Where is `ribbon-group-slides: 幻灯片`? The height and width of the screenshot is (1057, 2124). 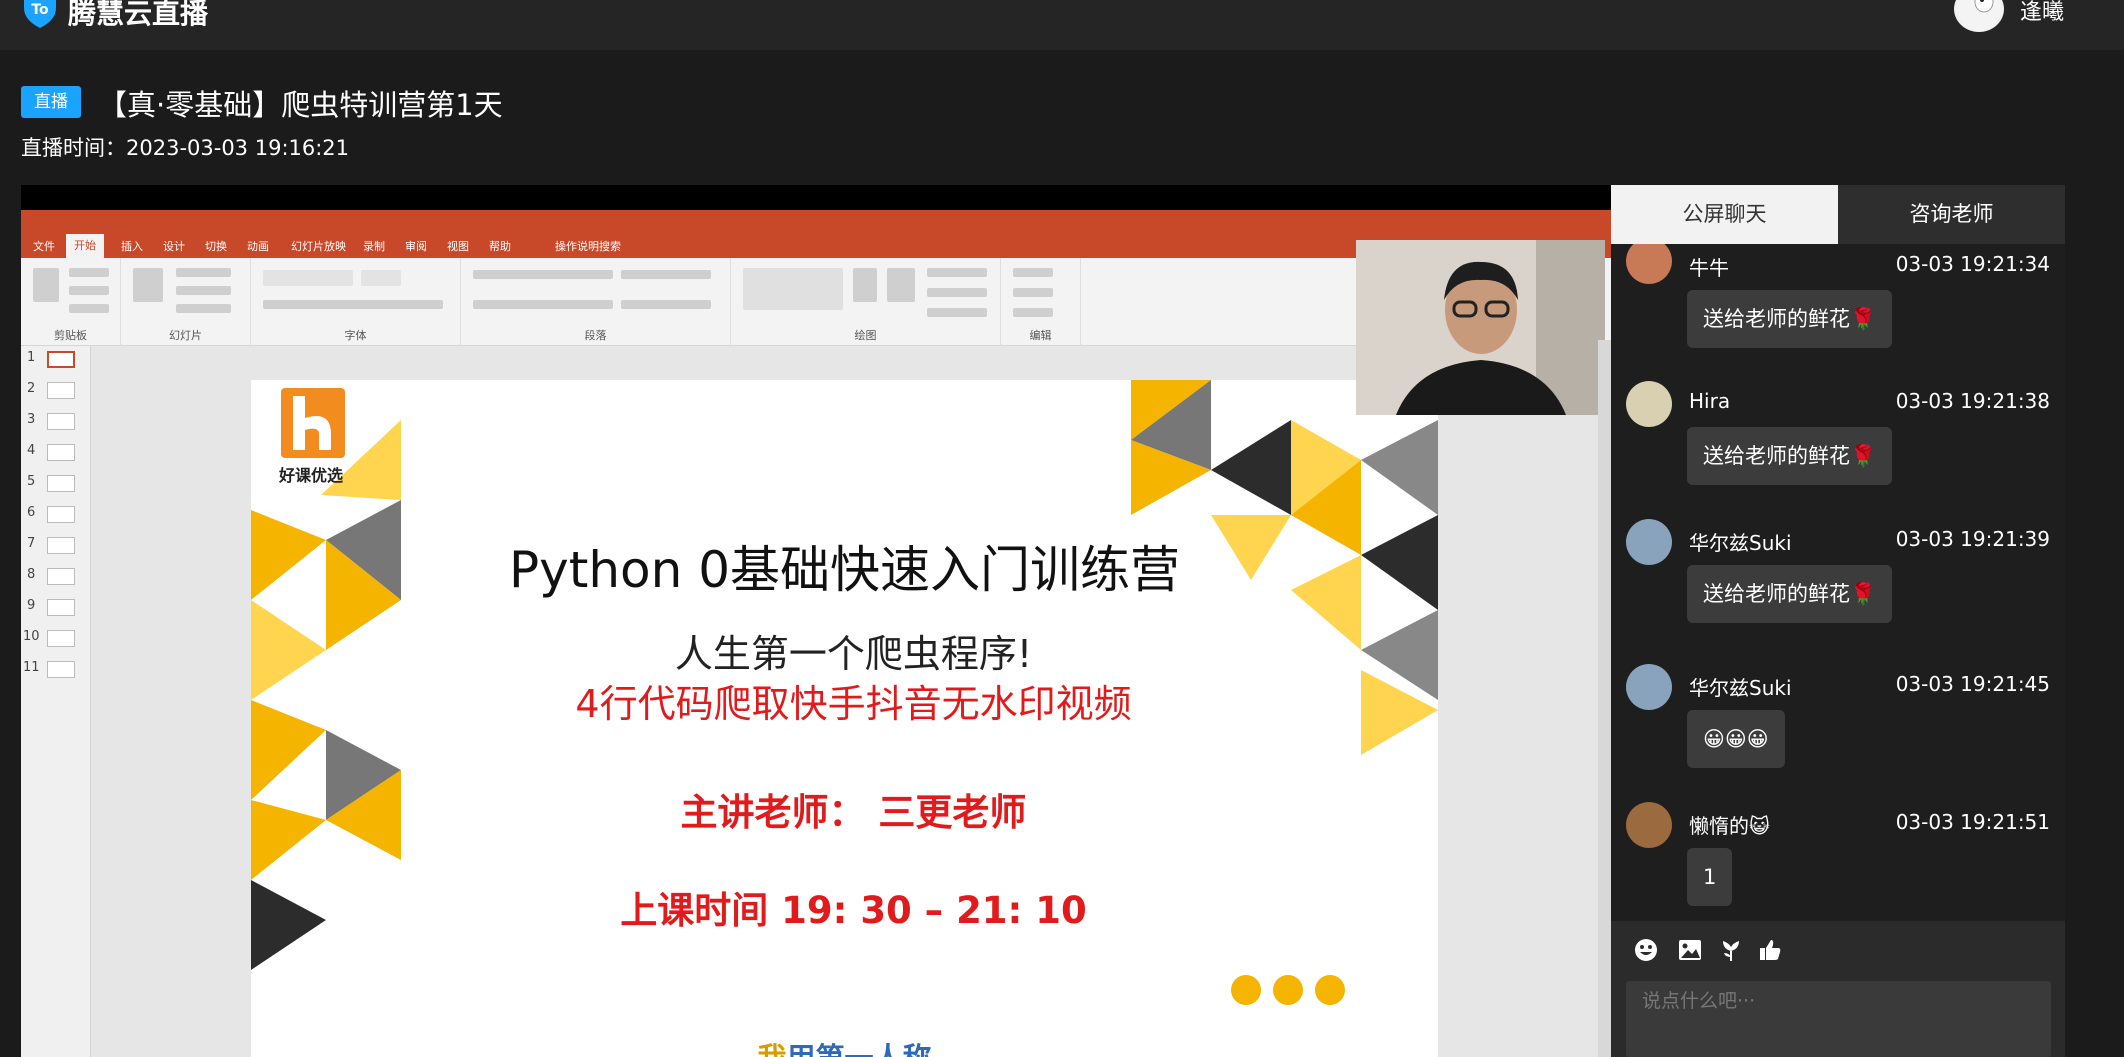
ribbon-group-slides: 幻灯片 is located at coordinates (186, 302).